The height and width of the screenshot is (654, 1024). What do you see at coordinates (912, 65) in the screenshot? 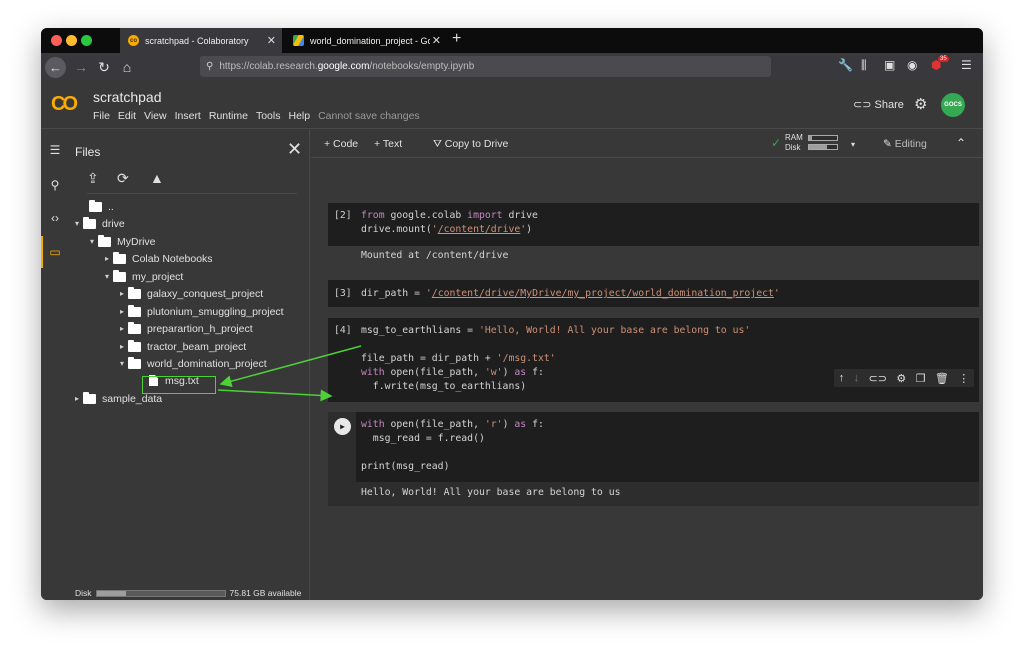
I see `account-icon: ◉` at bounding box center [912, 65].